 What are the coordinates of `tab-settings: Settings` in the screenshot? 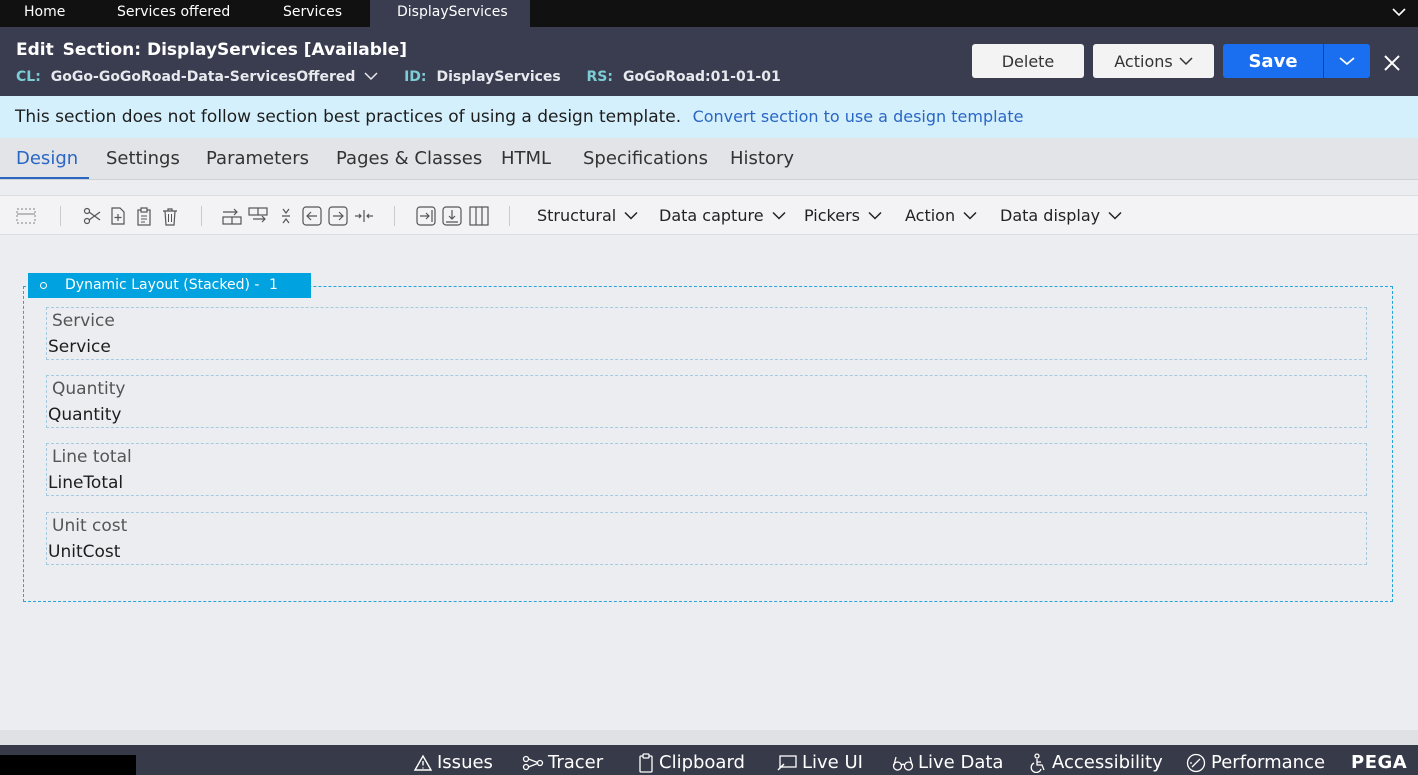 It's located at (143, 158).